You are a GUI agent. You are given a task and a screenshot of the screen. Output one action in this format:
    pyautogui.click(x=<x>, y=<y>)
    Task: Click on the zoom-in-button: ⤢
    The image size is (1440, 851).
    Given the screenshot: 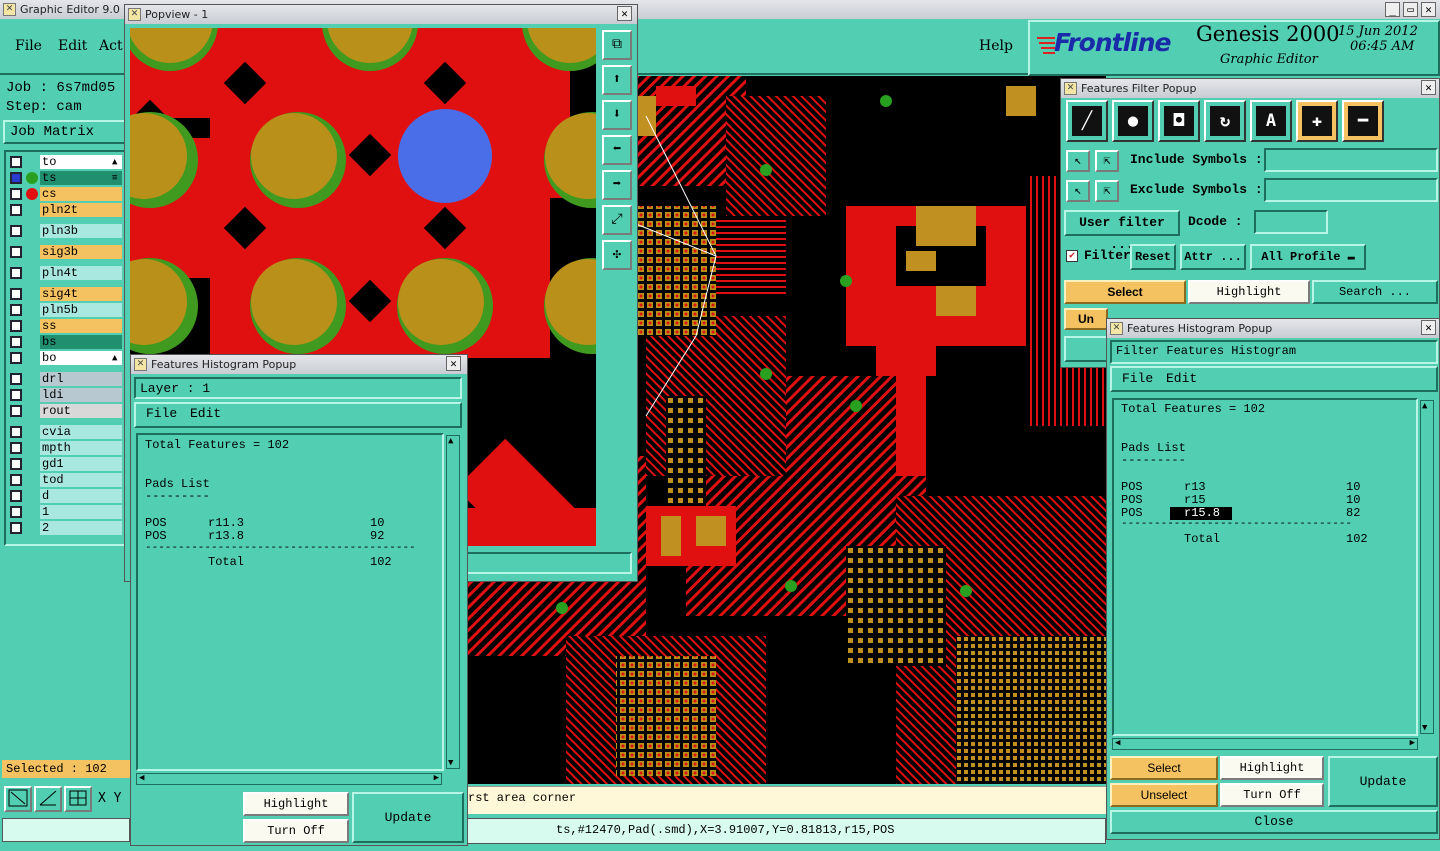 What is the action you would take?
    pyautogui.click(x=617, y=220)
    